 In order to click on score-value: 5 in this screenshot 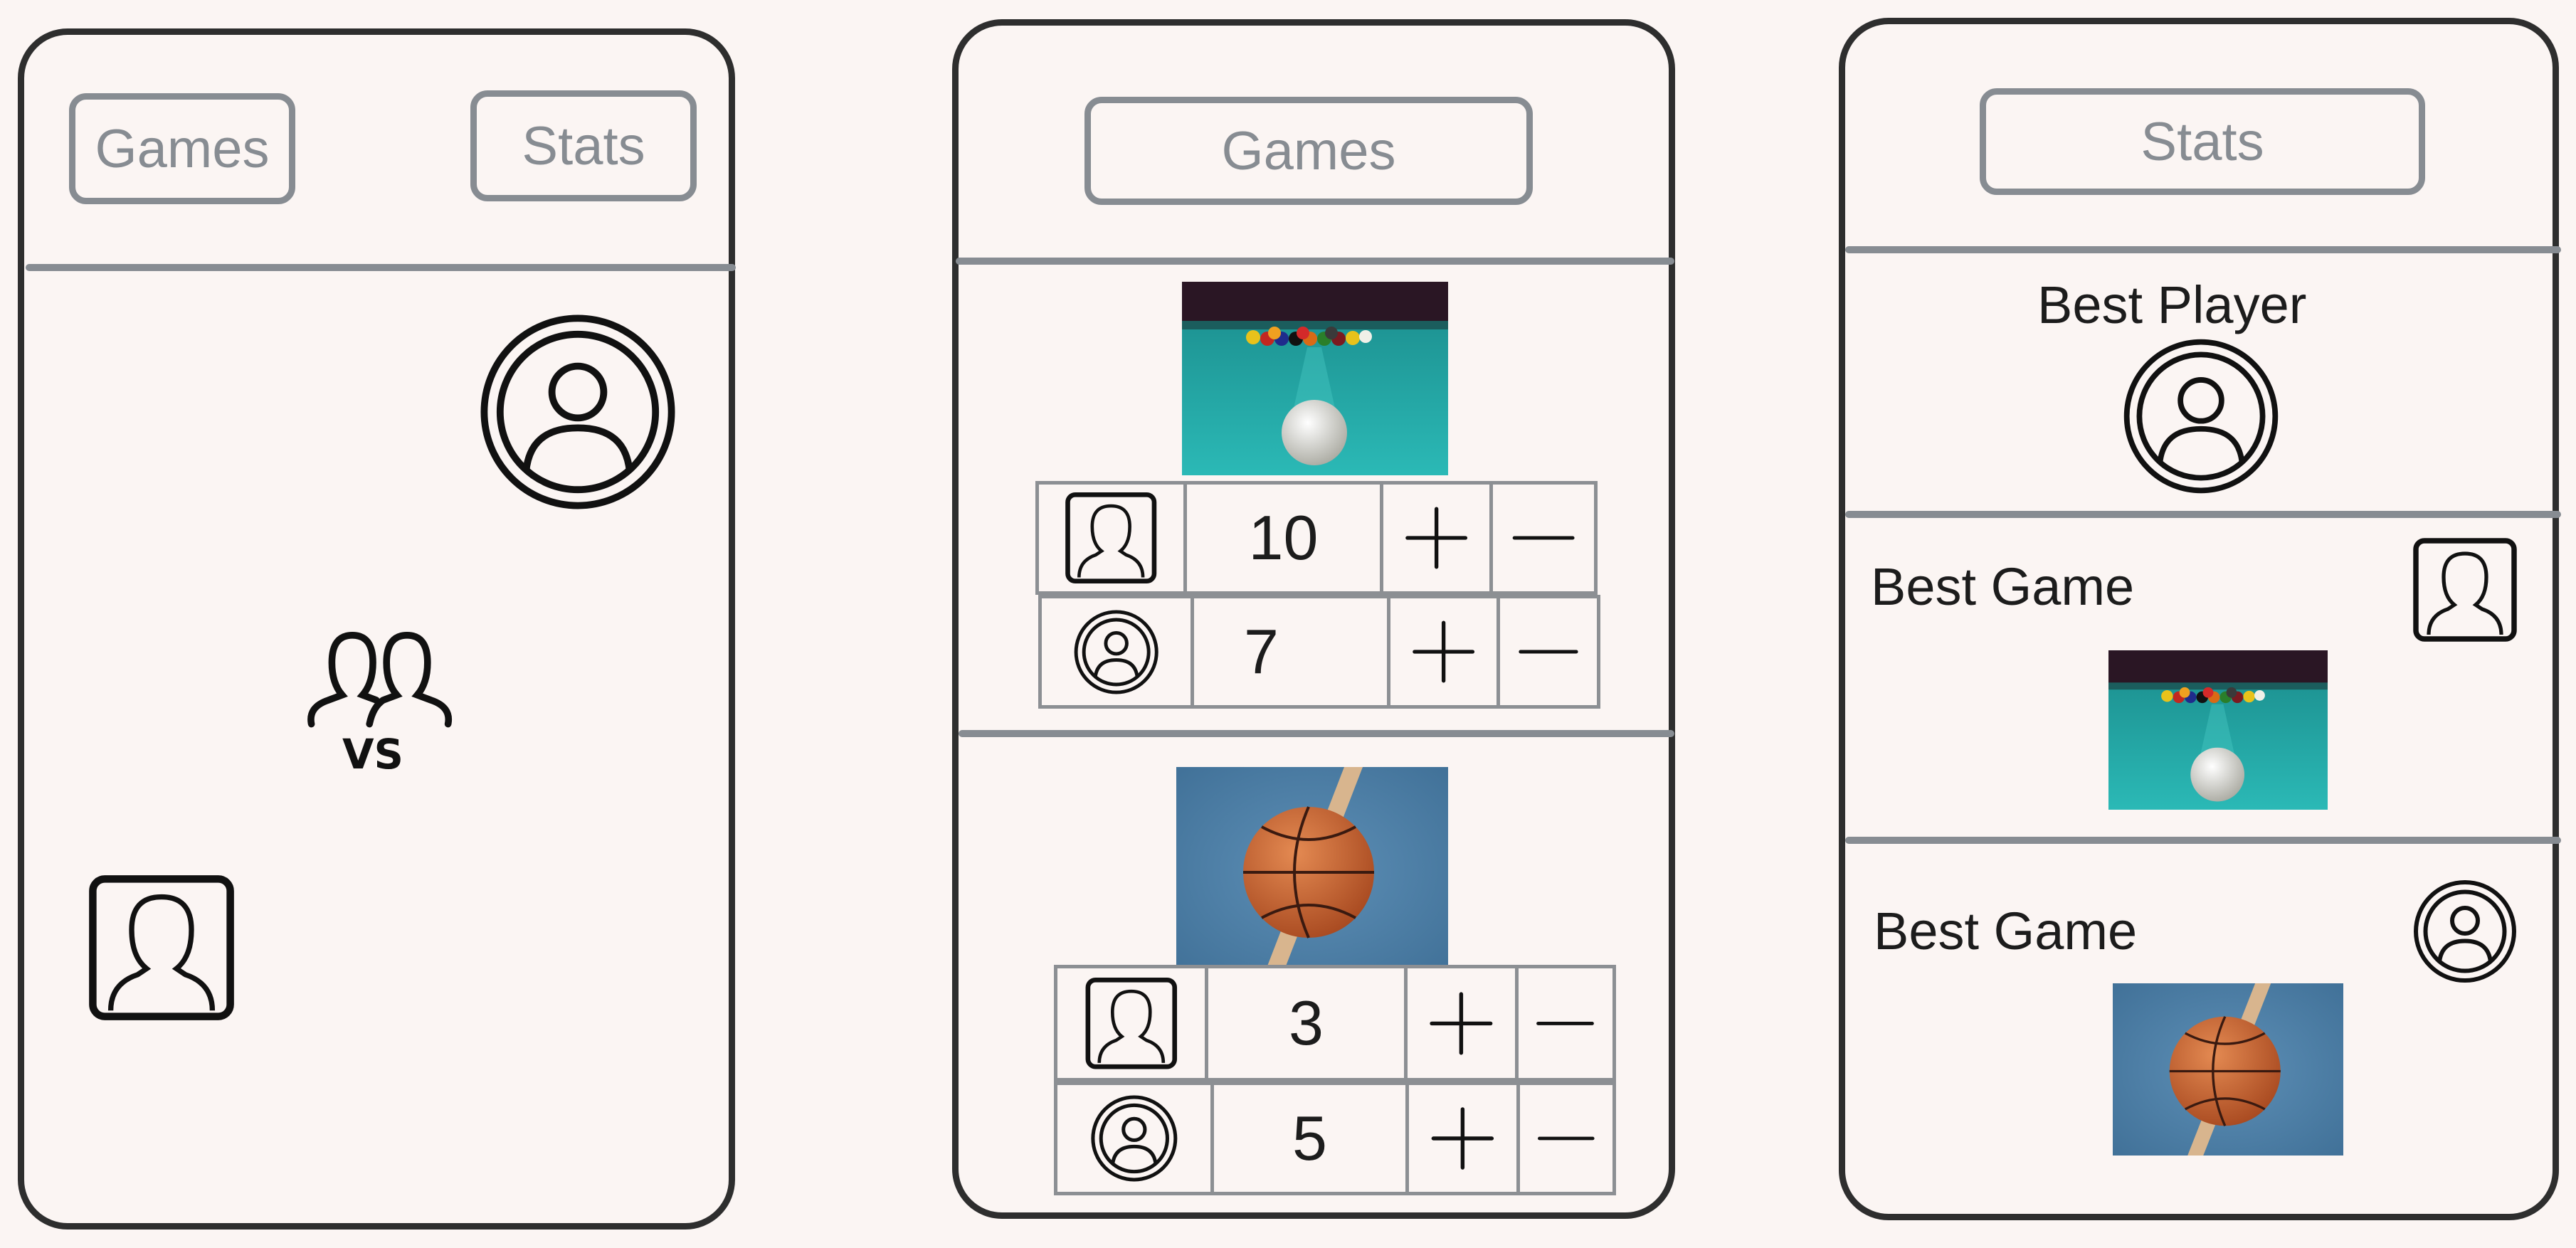, I will do `click(1311, 1138)`.